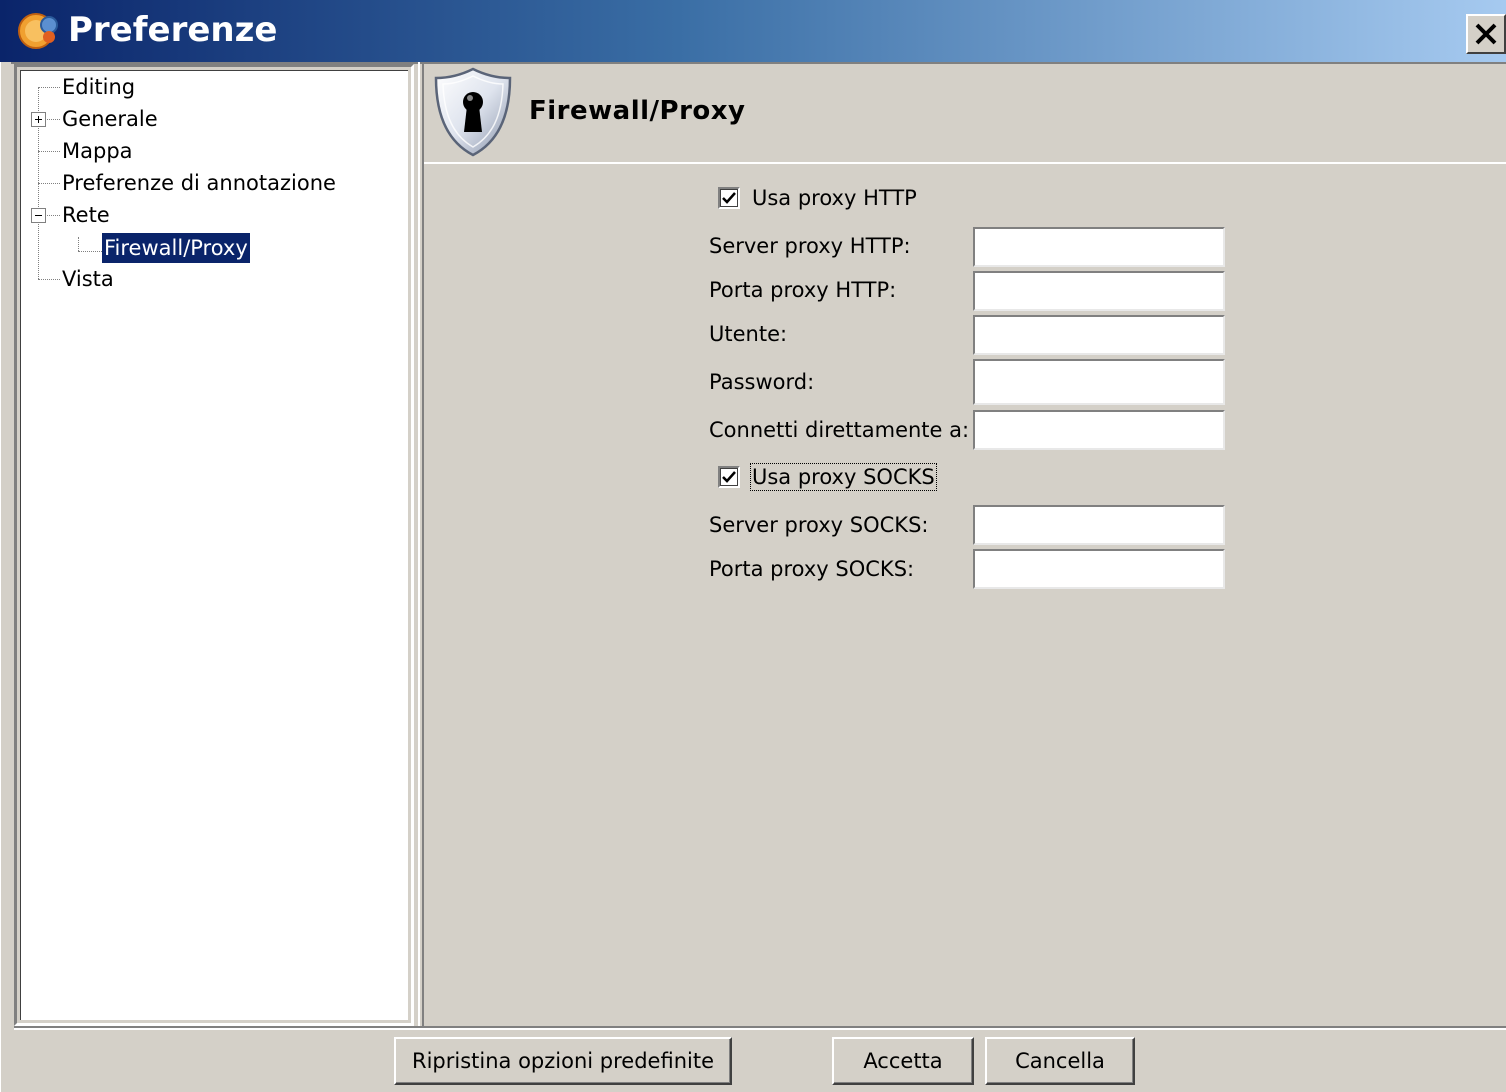  What do you see at coordinates (753, 32) in the screenshot?
I see `title-bar: Preferenze` at bounding box center [753, 32].